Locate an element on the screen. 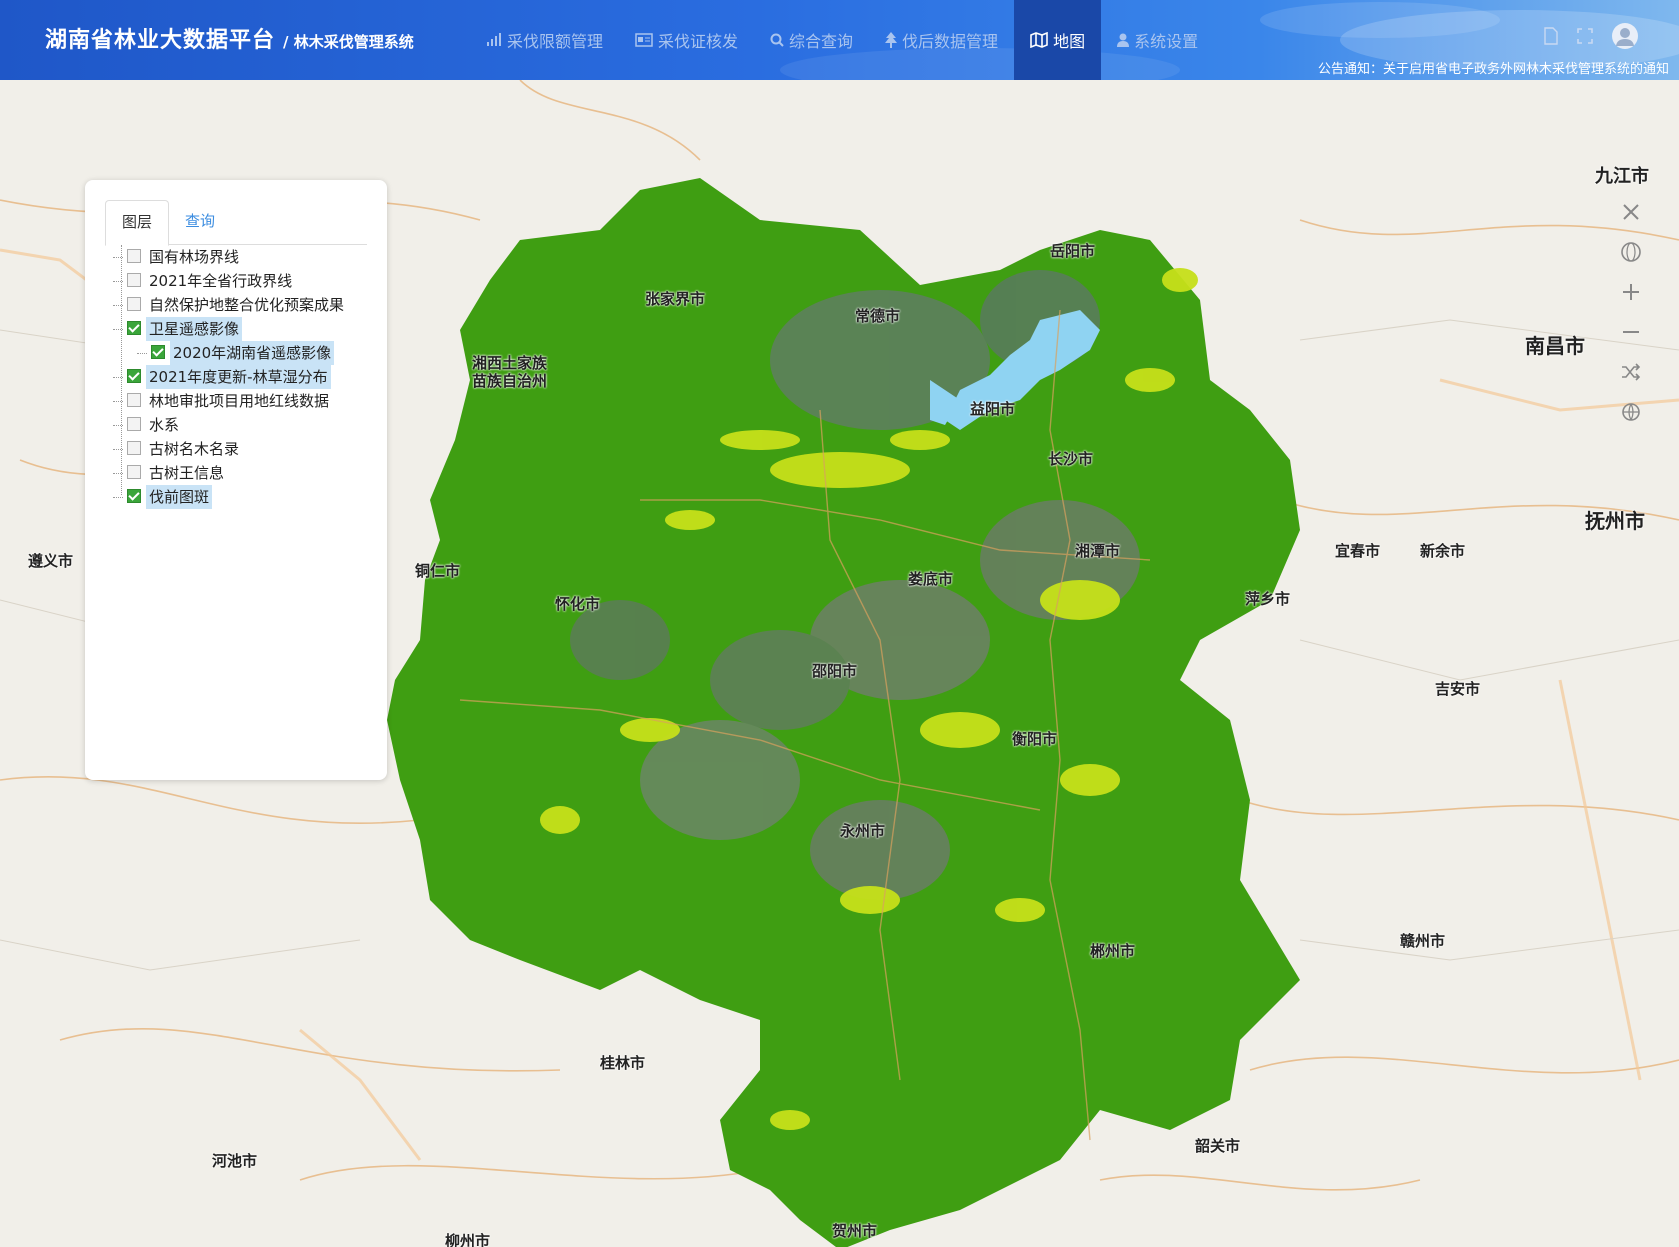  zoom-out-button is located at coordinates (1631, 332).